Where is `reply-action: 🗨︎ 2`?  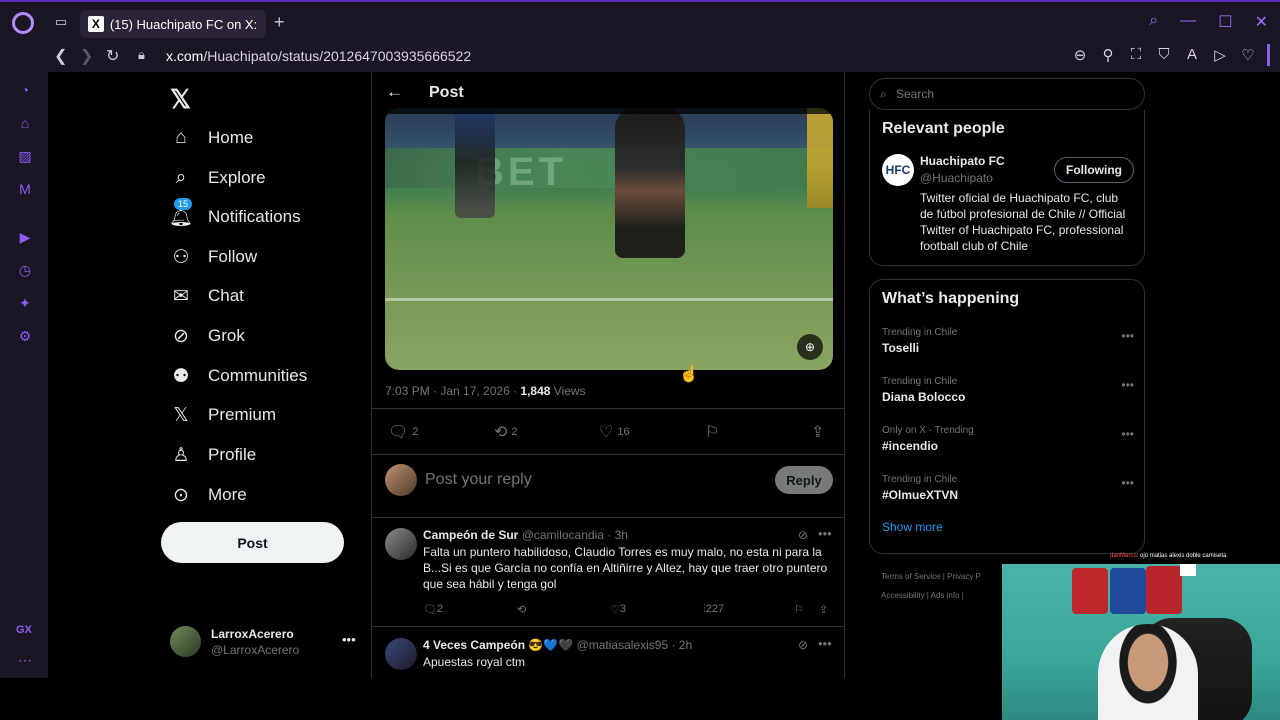 reply-action: 🗨︎ 2 is located at coordinates (403, 432).